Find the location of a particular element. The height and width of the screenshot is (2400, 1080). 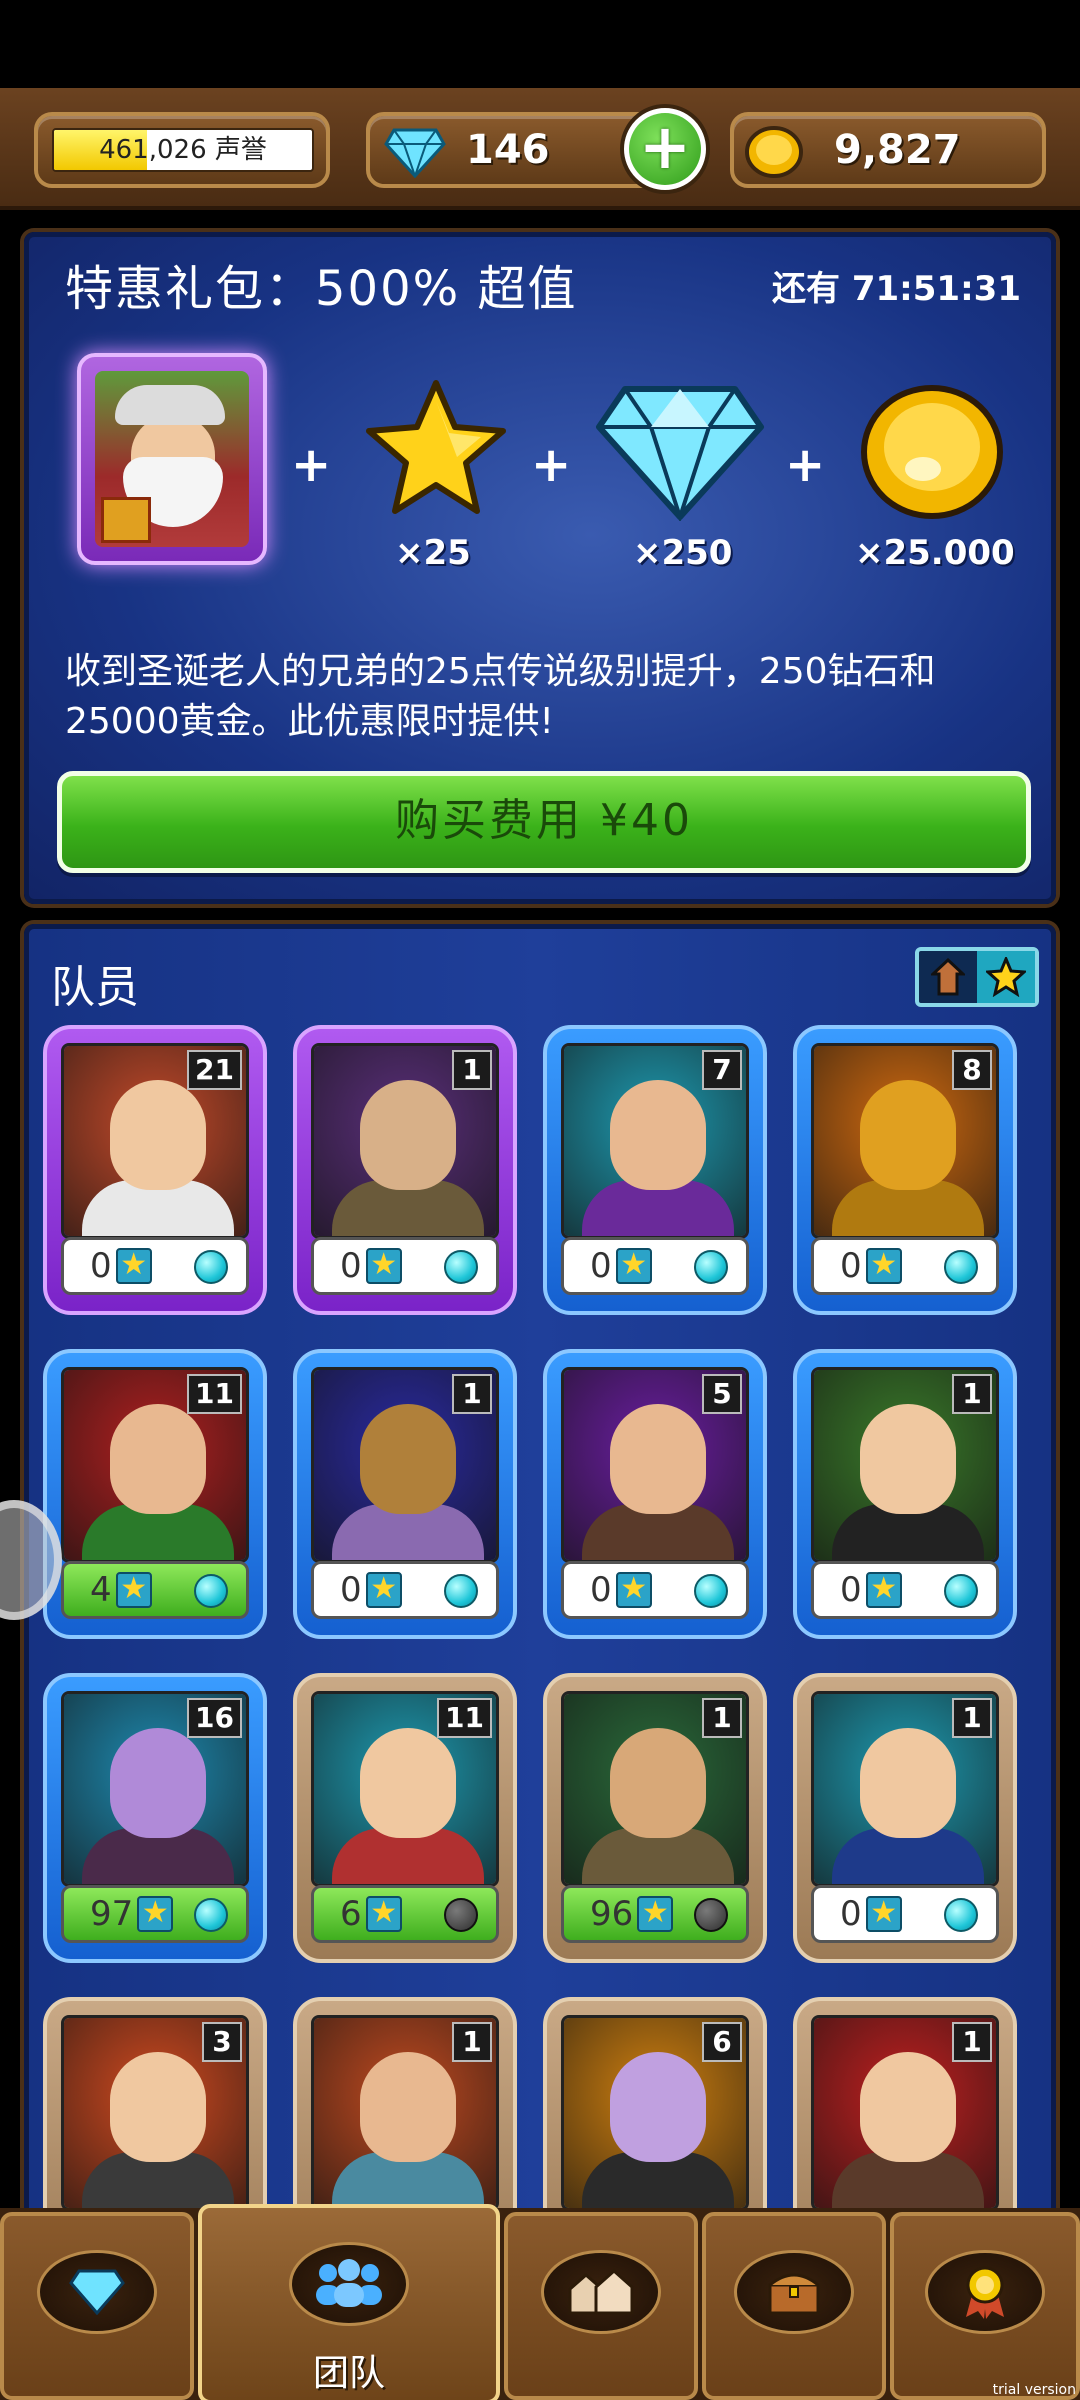

diamond-reward-label: ×250 is located at coordinates (683, 553).